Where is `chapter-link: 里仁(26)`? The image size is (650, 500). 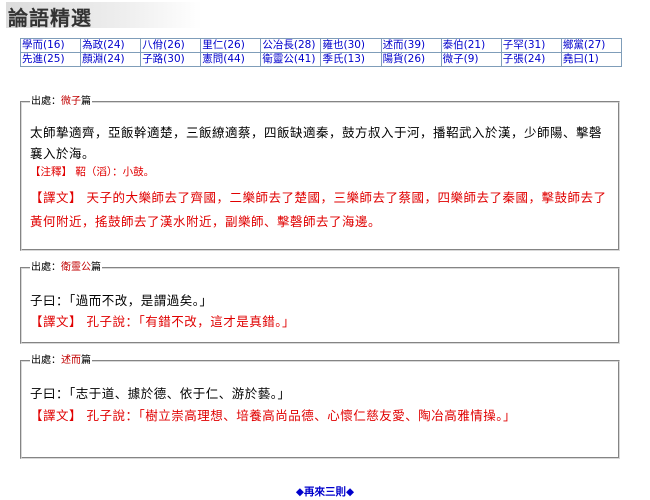 chapter-link: 里仁(26) is located at coordinates (223, 46).